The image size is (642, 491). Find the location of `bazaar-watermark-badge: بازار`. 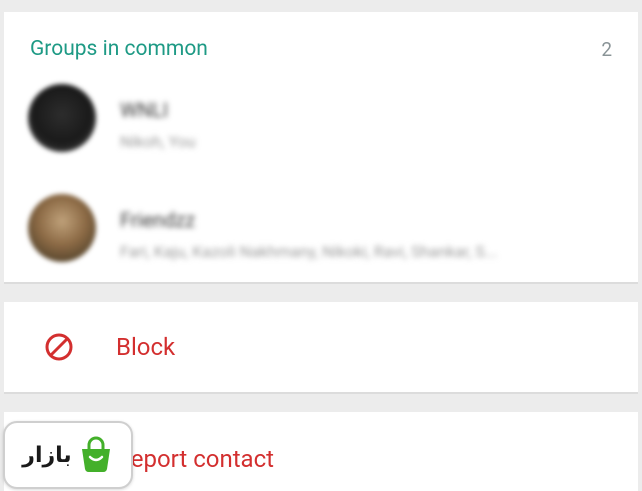

bazaar-watermark-badge: بازار is located at coordinates (68, 455).